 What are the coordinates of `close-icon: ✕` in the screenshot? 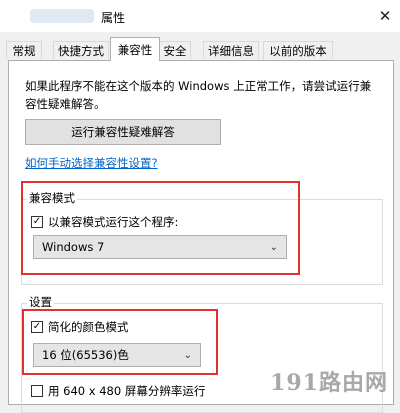 It's located at (385, 16).